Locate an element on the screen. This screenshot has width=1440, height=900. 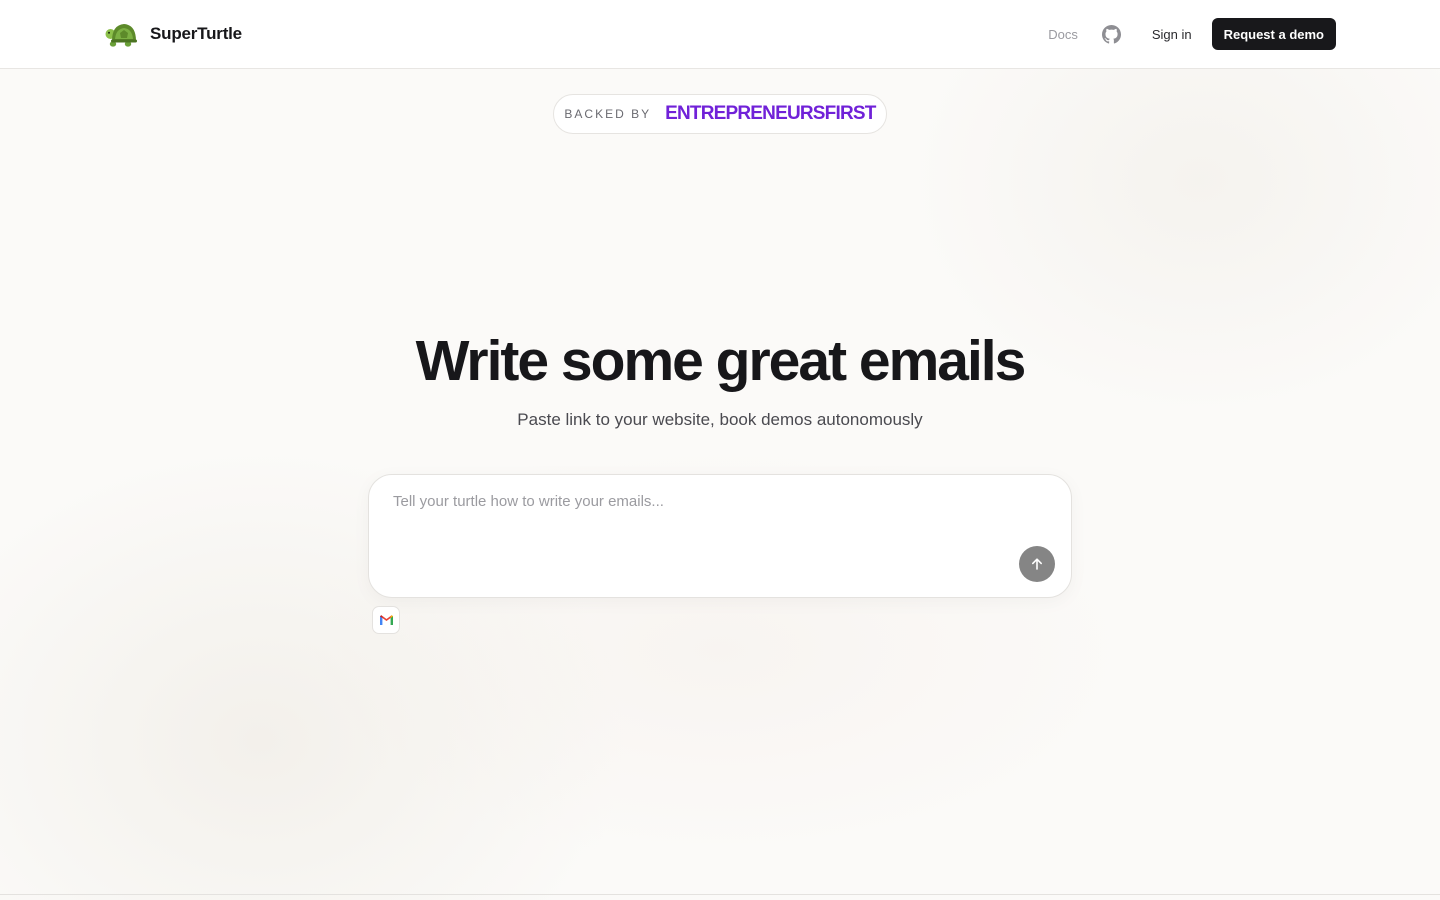
github-icon is located at coordinates (1112, 34).